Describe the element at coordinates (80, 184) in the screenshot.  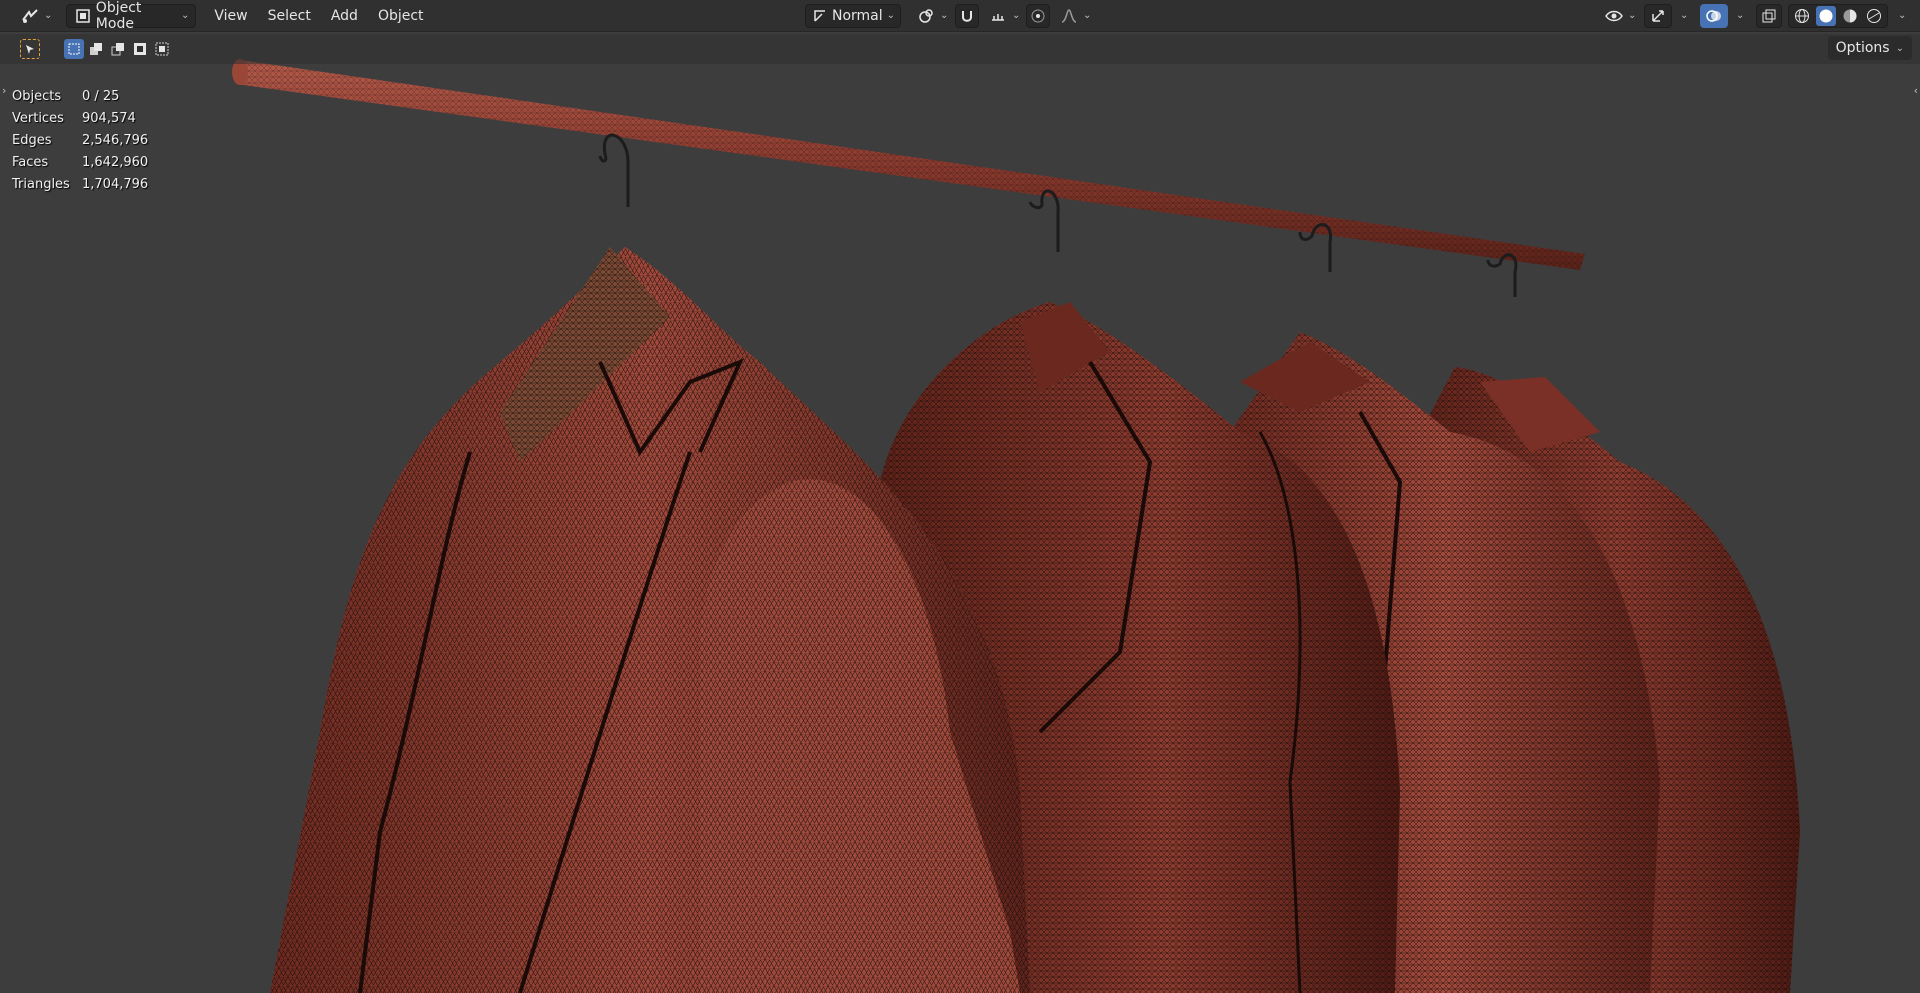
I see `stat-triangles: Triangles 1,704,796` at that location.